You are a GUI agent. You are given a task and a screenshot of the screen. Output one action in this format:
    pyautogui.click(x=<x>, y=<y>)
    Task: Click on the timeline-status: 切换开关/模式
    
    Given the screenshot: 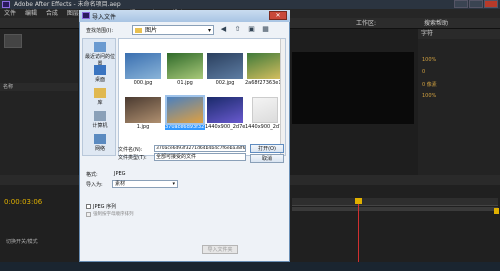 What is the action you would take?
    pyautogui.click(x=22, y=241)
    